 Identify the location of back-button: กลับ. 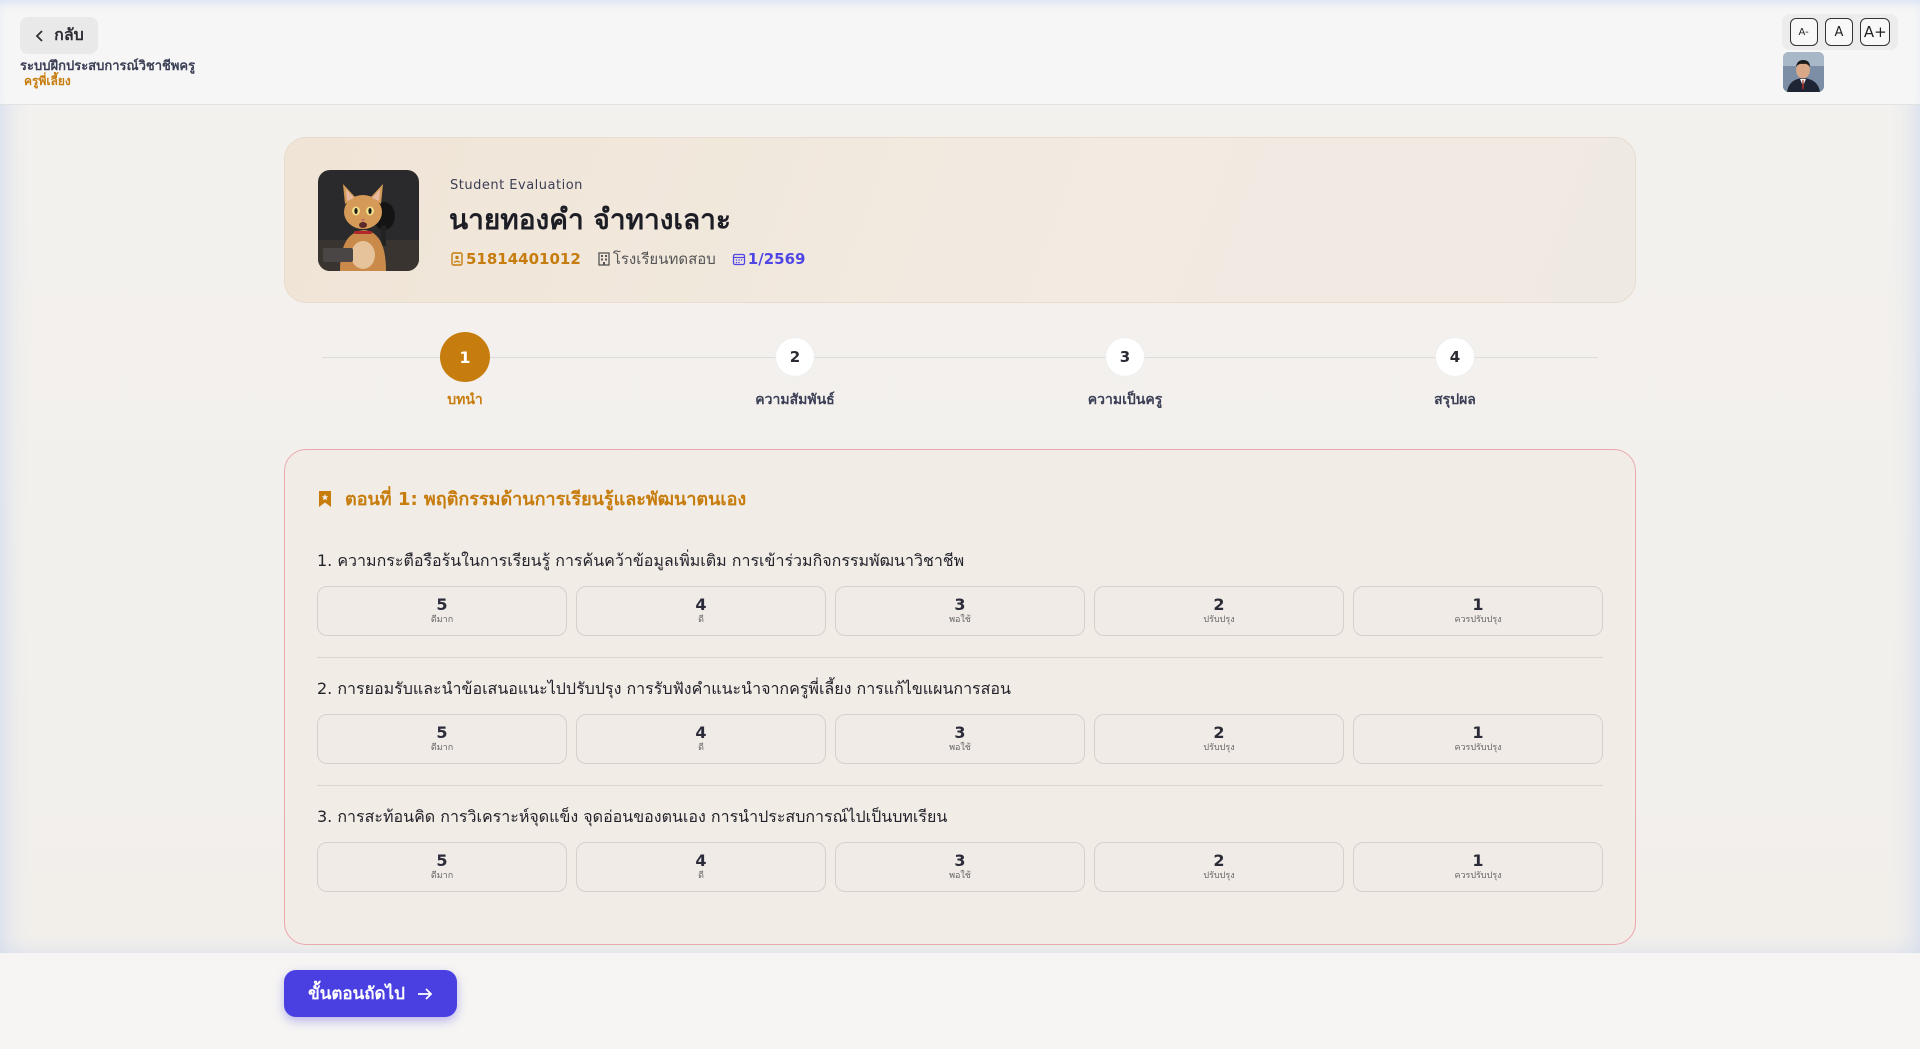
(59, 35).